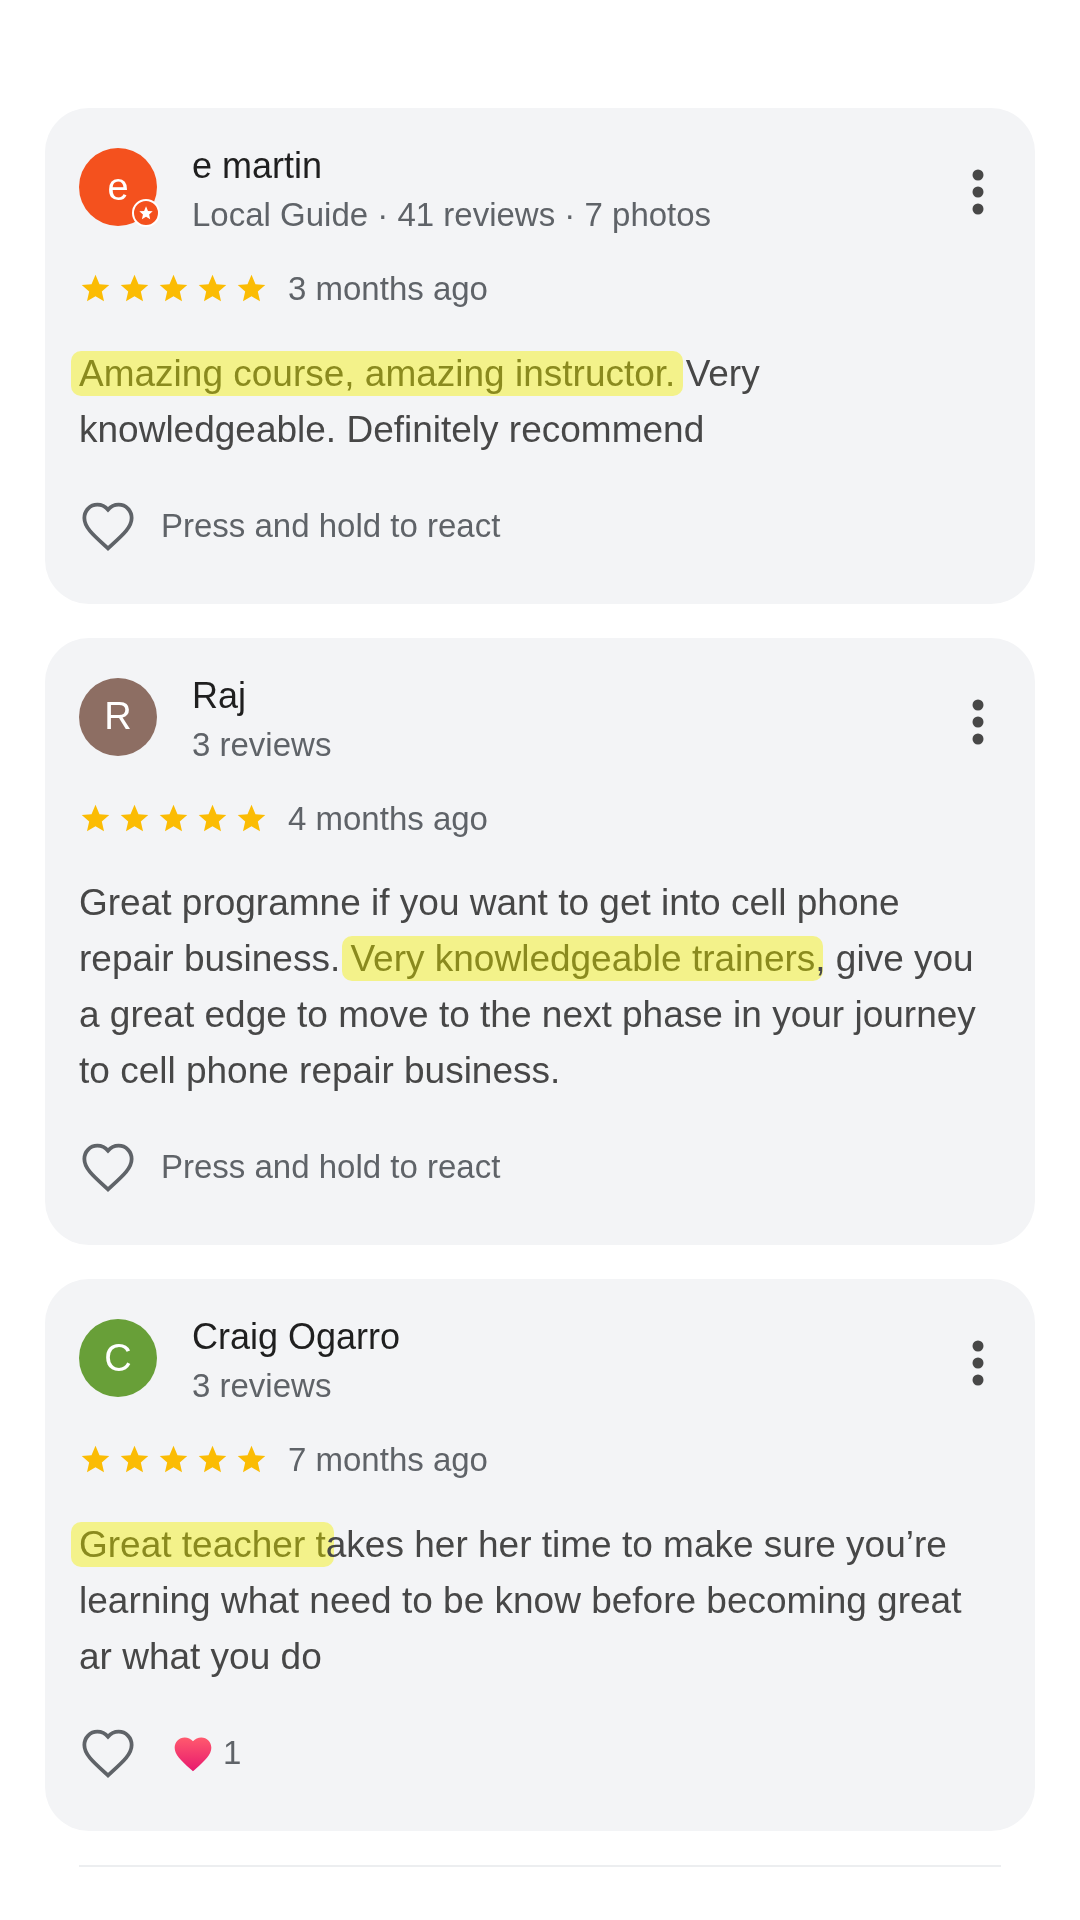 This screenshot has height=1920, width=1080. What do you see at coordinates (118, 716) in the screenshot?
I see `avatar: R` at bounding box center [118, 716].